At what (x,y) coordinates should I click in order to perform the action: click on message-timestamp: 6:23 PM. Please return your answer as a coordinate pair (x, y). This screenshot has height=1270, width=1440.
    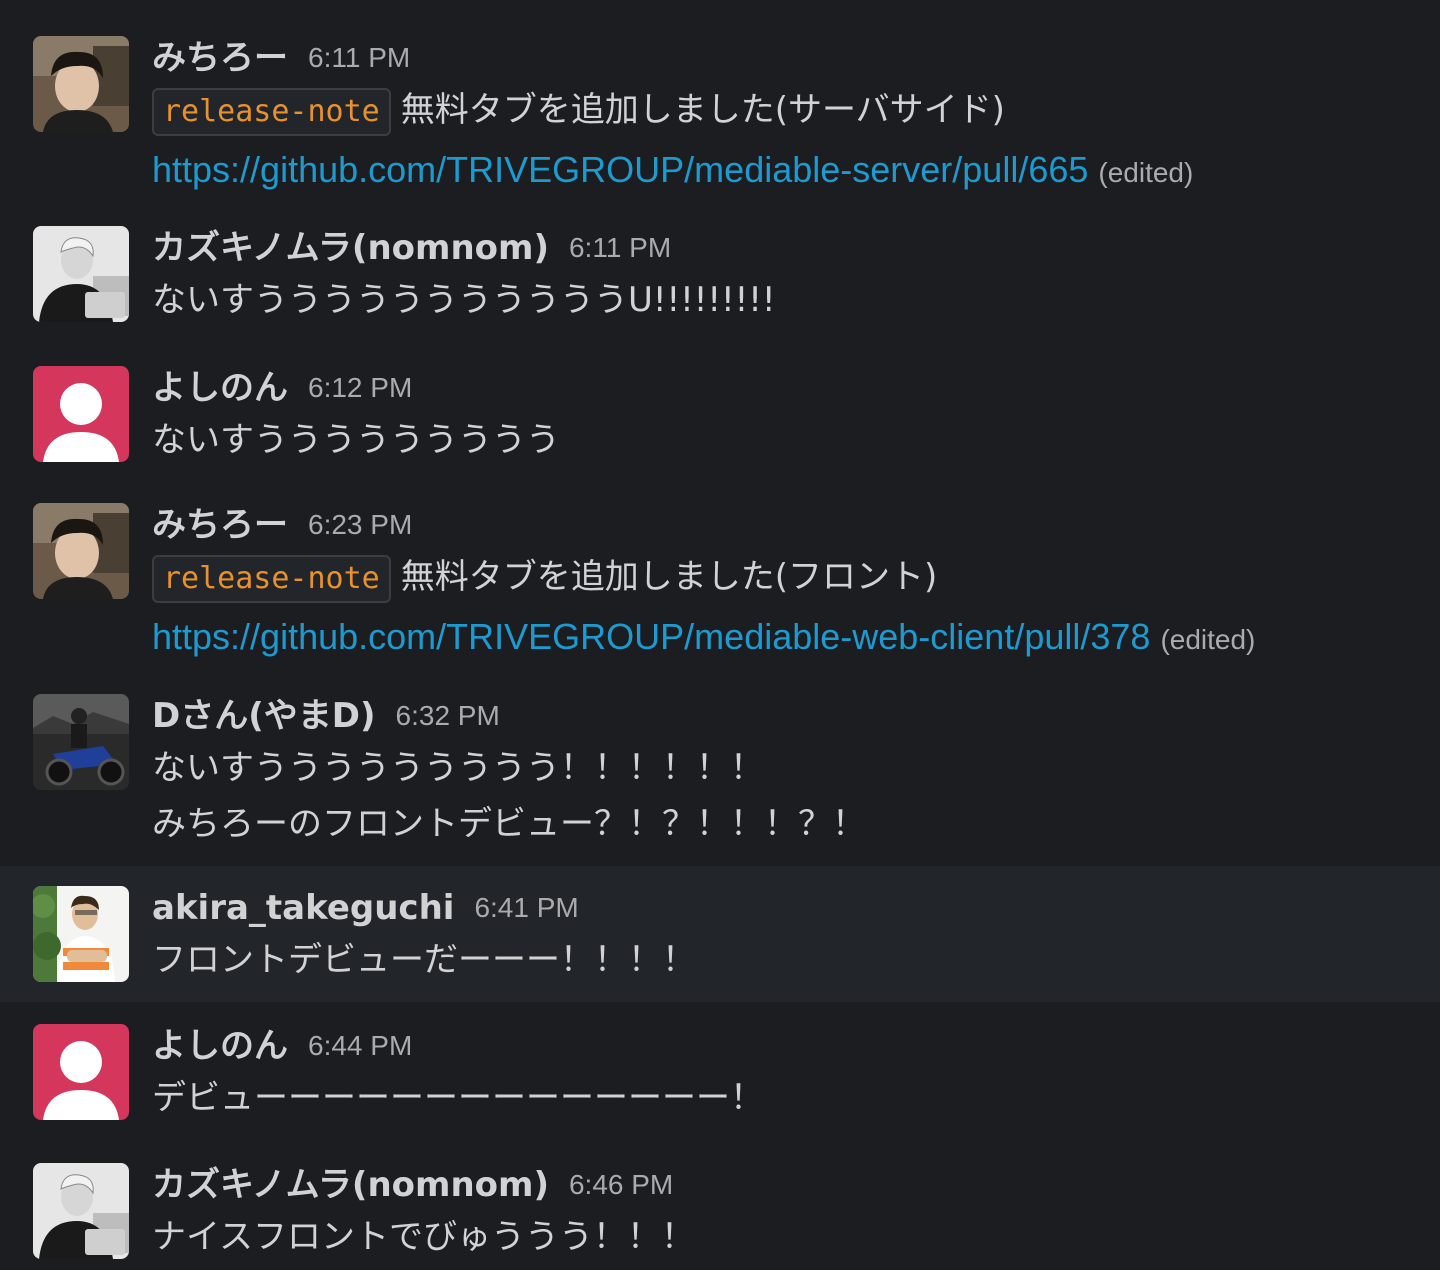
    Looking at the image, I should click on (360, 524).